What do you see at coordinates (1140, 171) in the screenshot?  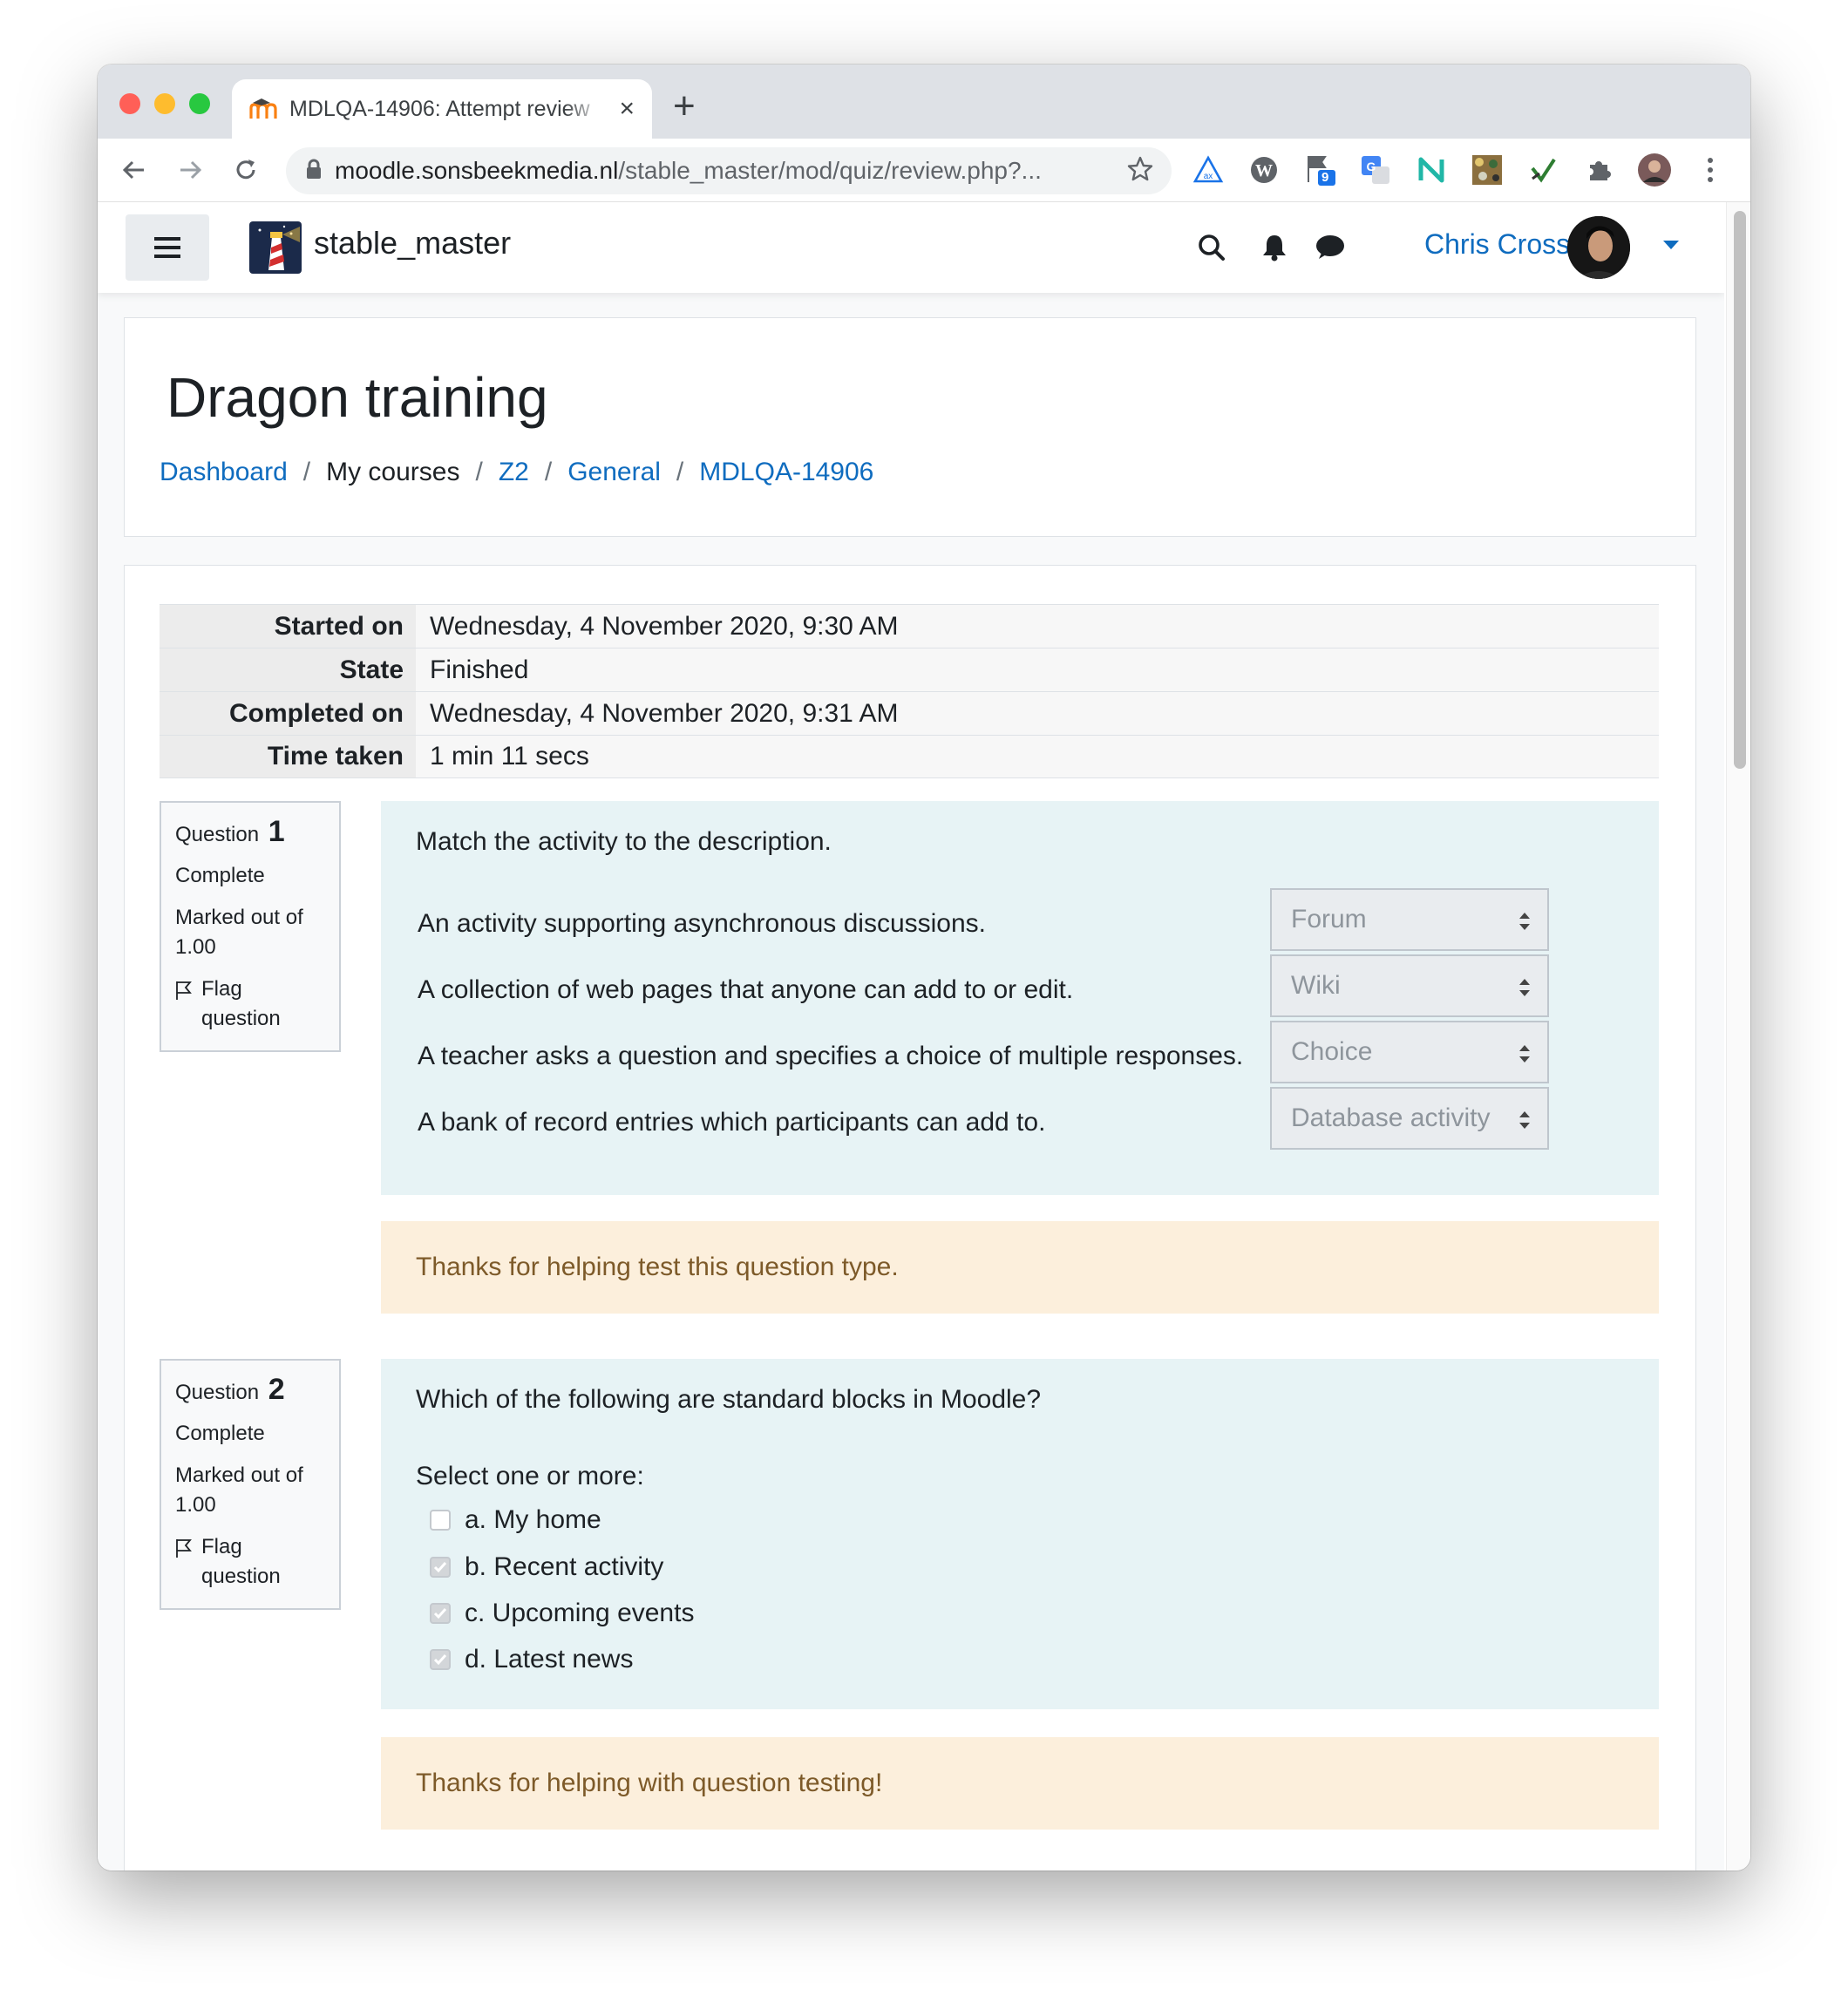 I see `bookmark-star-icon` at bounding box center [1140, 171].